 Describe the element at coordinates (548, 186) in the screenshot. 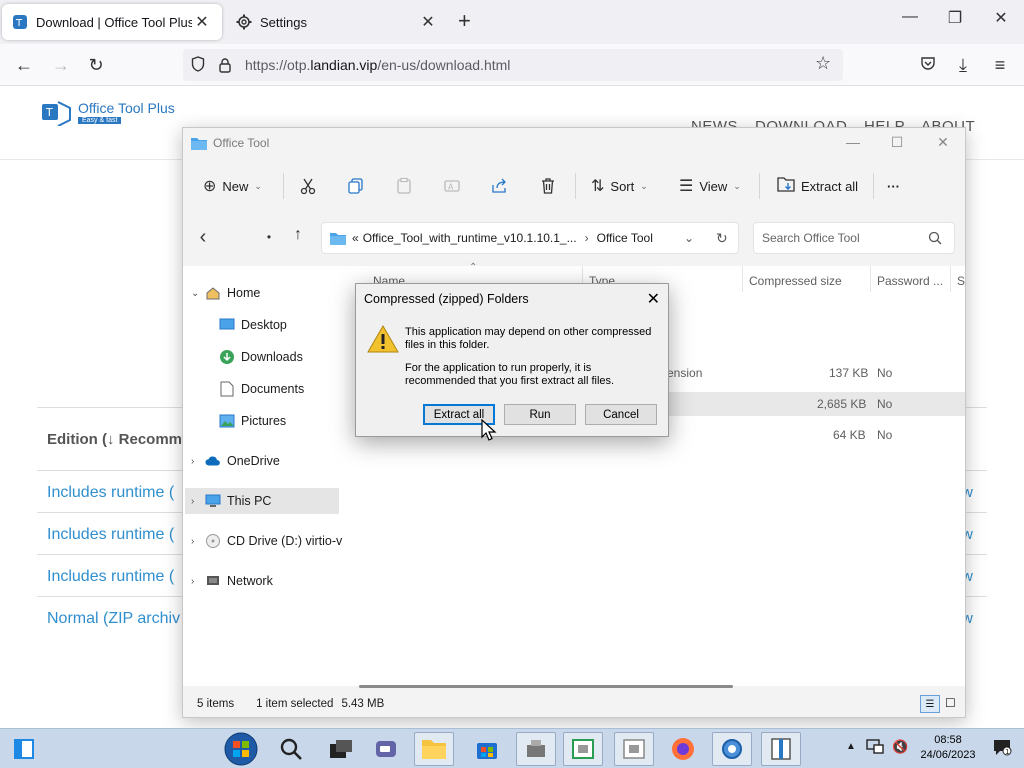

I see `delete-icon` at that location.